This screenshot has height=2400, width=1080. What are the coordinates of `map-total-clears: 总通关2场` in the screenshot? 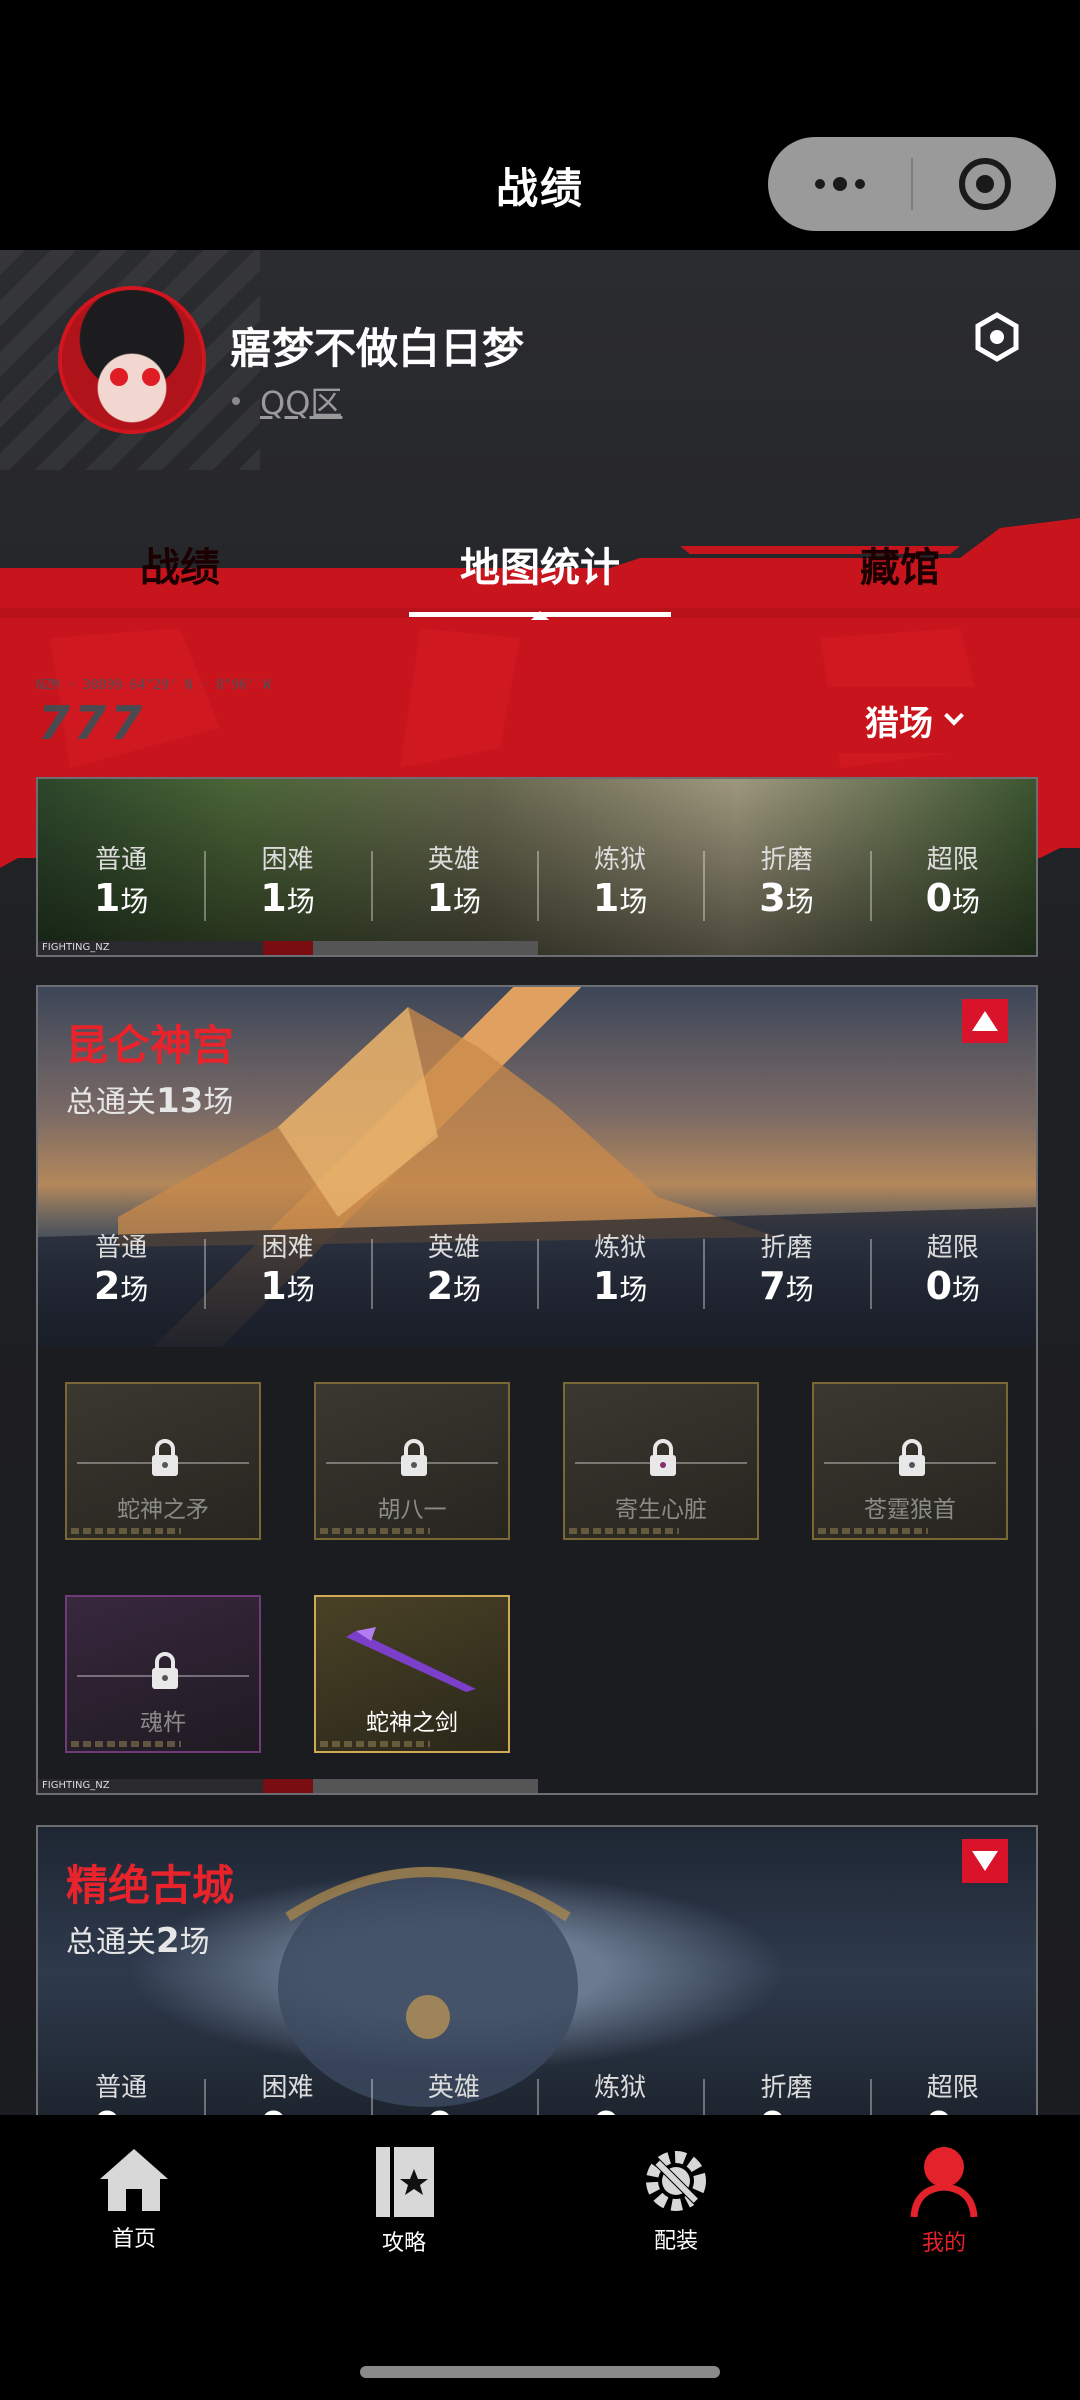 It's located at (138, 1941).